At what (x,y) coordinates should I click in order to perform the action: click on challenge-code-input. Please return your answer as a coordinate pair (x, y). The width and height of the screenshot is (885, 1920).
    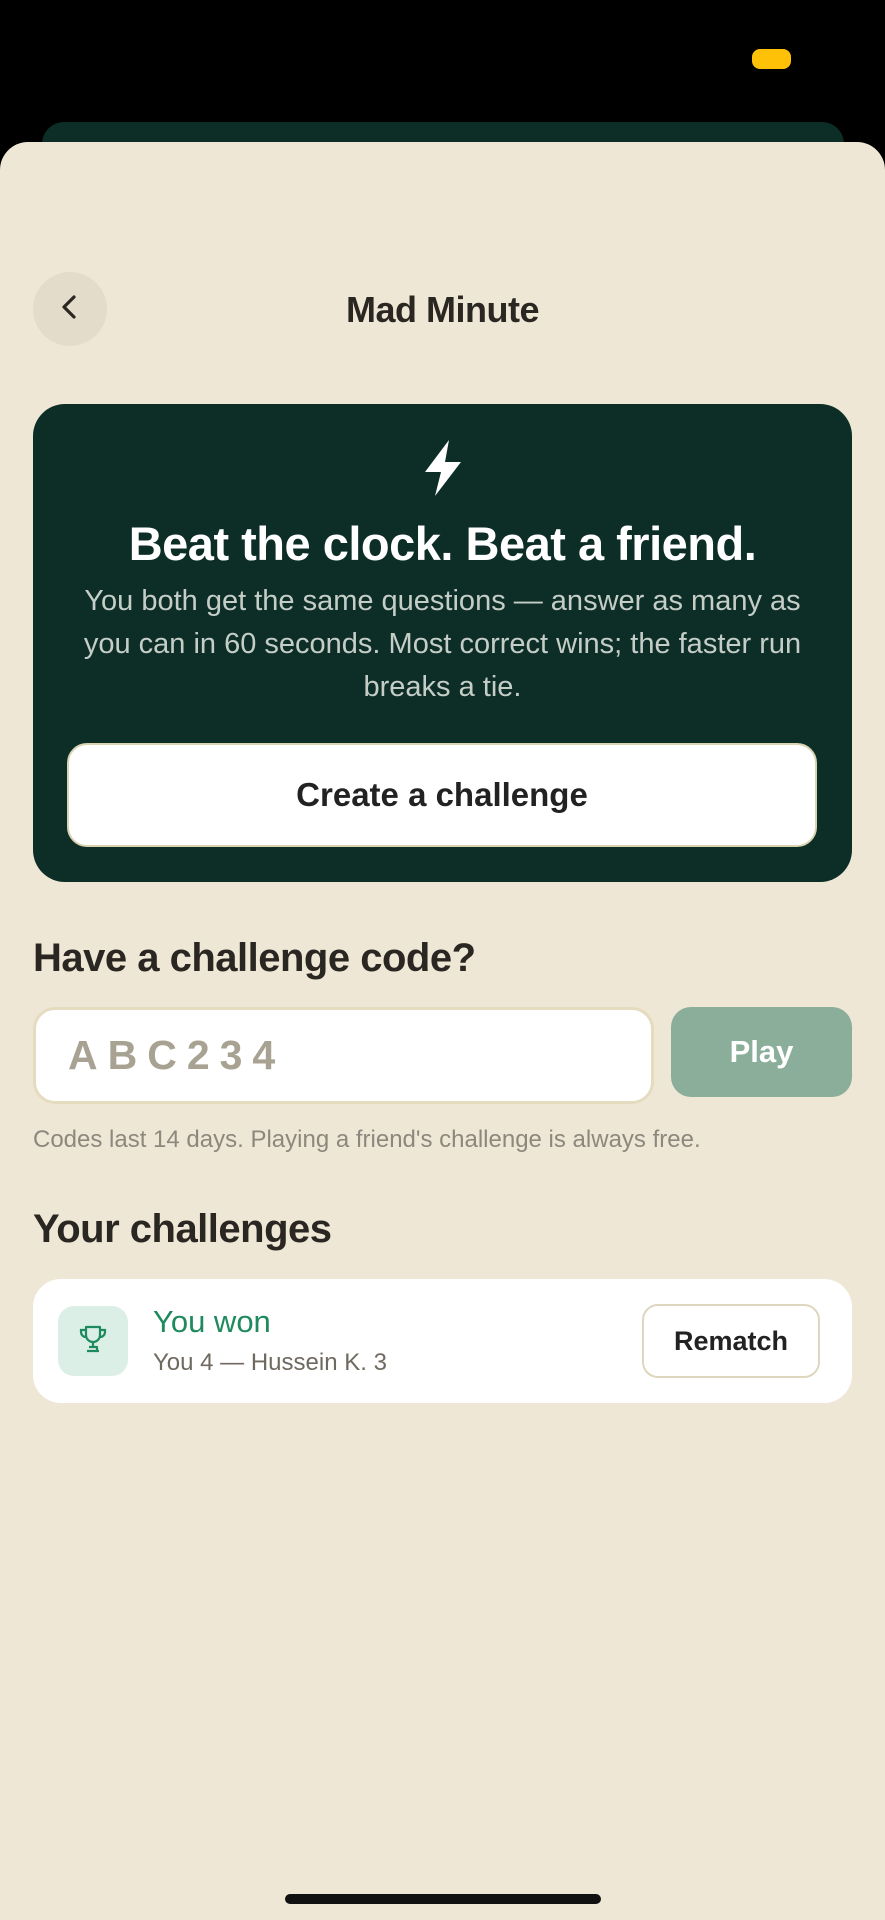
    Looking at the image, I should click on (343, 1055).